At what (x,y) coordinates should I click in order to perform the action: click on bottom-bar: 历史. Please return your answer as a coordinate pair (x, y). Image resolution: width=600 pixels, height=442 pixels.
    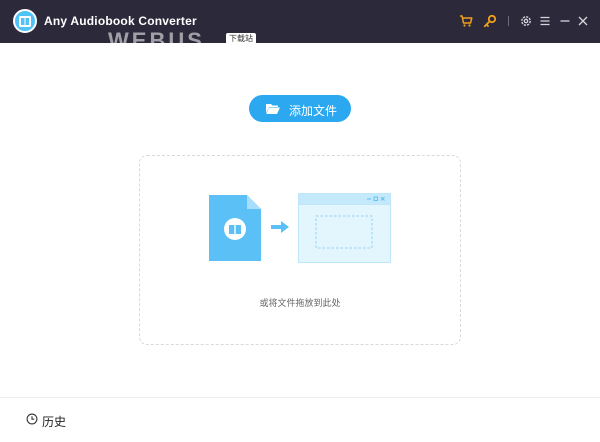
    Looking at the image, I should click on (300, 419).